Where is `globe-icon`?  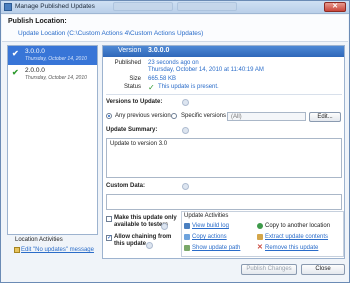
globe-icon is located at coordinates (260, 226).